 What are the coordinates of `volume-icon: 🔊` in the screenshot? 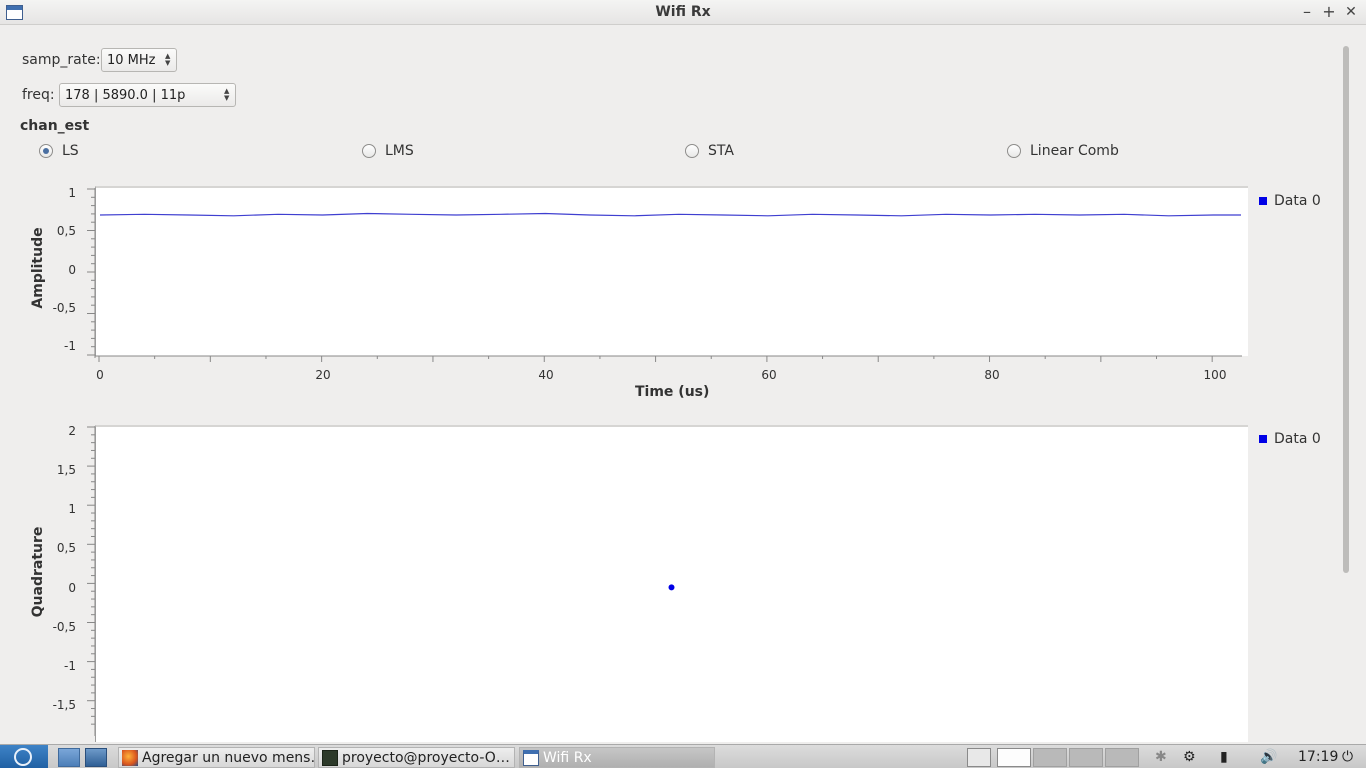 It's located at (1268, 757).